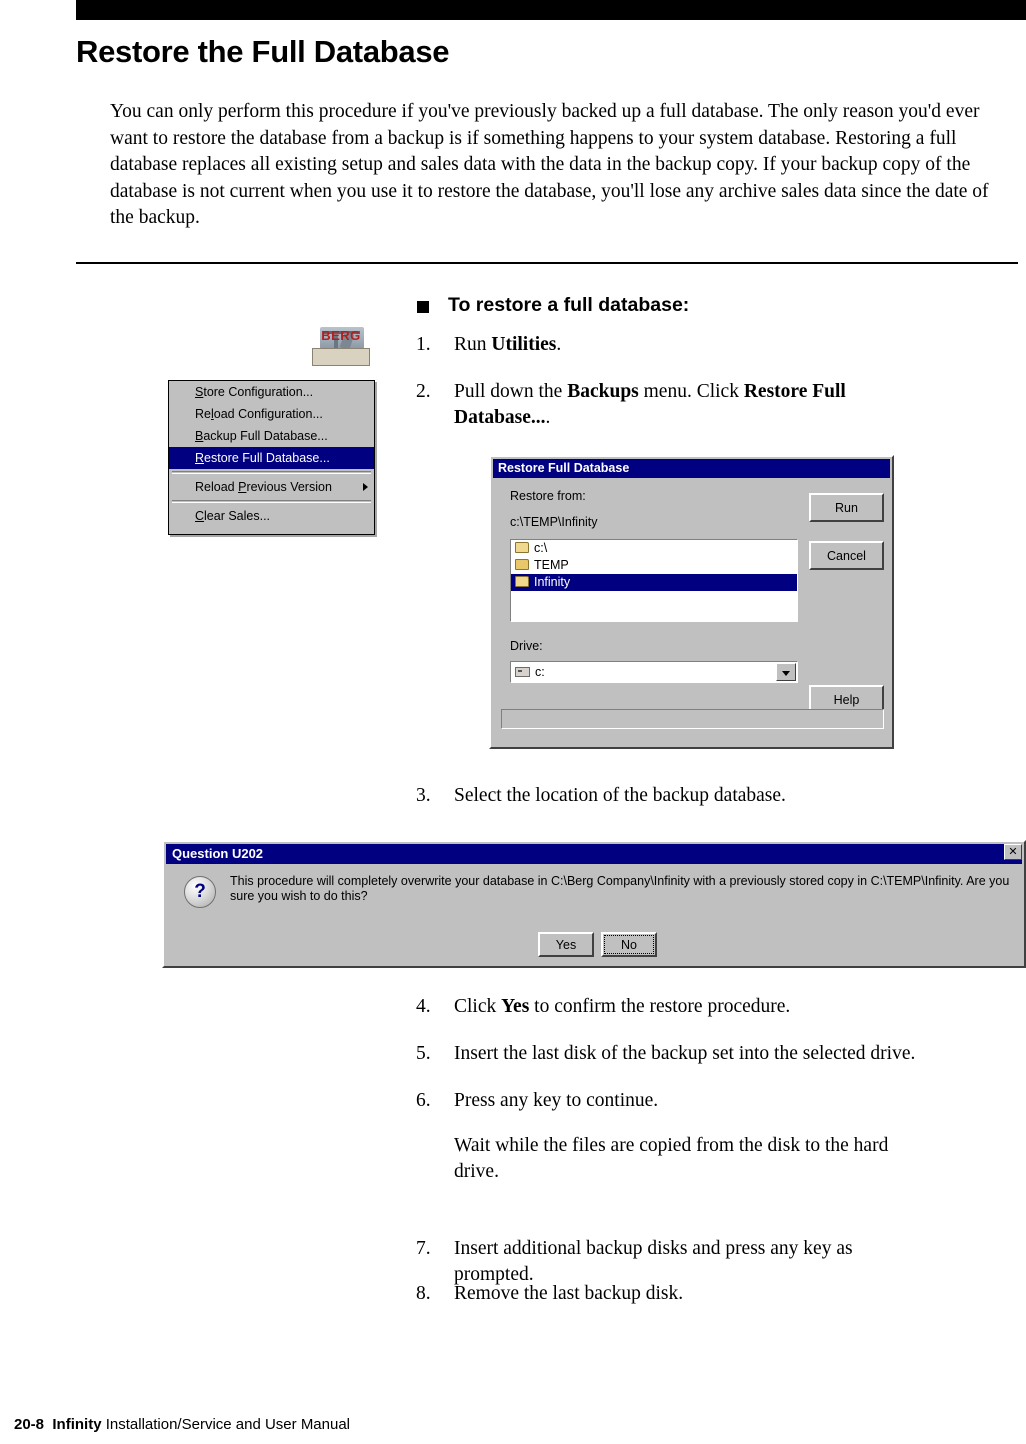 Image resolution: width=1026 pixels, height=1444 pixels. I want to click on dialog-titlebar: Restore Full Database, so click(691, 468).